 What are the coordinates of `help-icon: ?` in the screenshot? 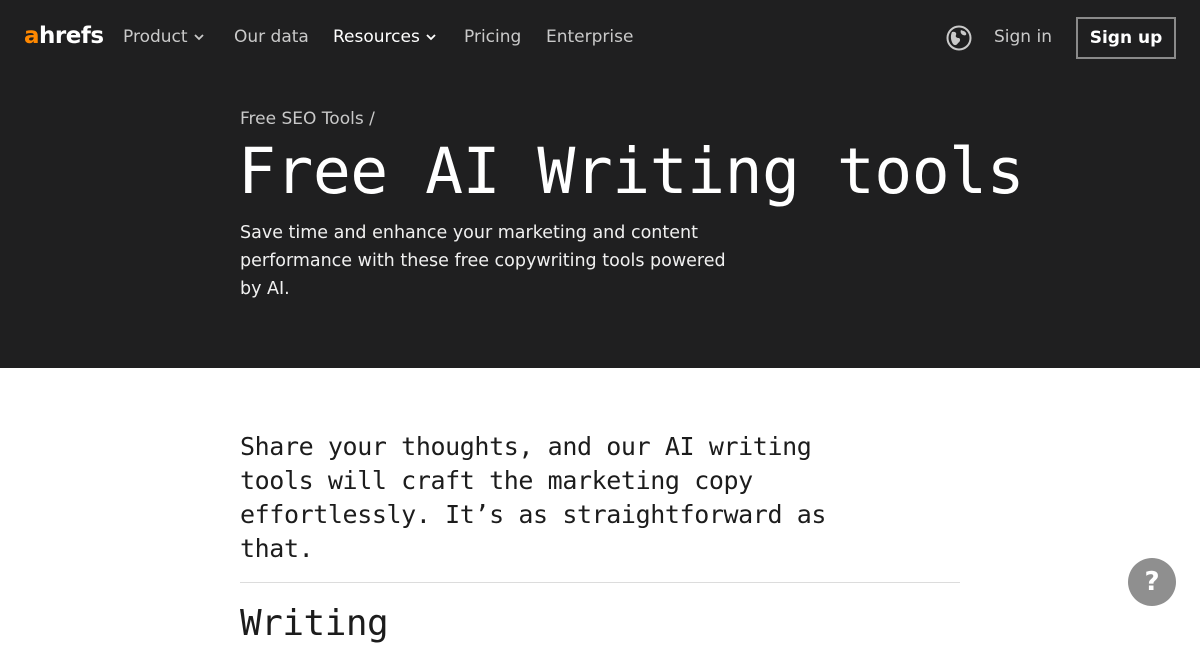 It's located at (1152, 582).